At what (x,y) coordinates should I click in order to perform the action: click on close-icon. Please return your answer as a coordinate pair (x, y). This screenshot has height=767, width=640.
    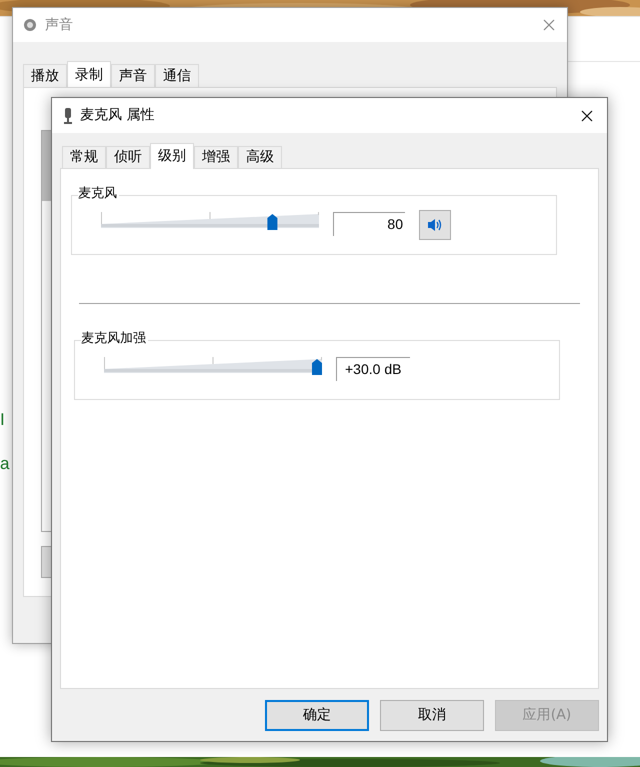
    Looking at the image, I should click on (587, 116).